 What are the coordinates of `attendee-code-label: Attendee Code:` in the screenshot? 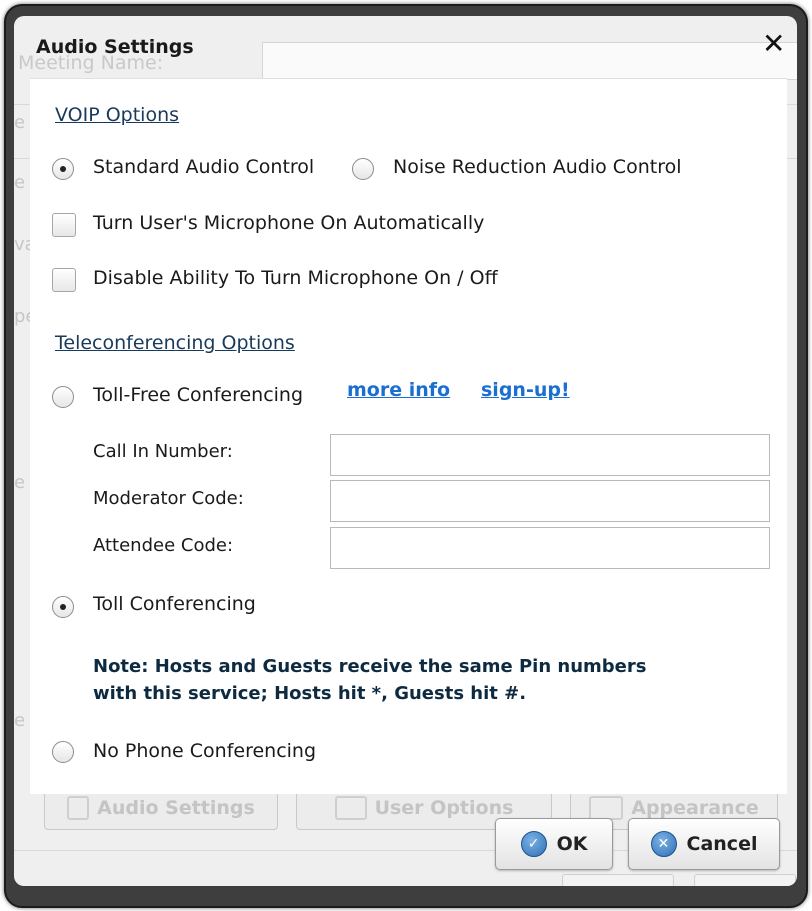 It's located at (163, 545).